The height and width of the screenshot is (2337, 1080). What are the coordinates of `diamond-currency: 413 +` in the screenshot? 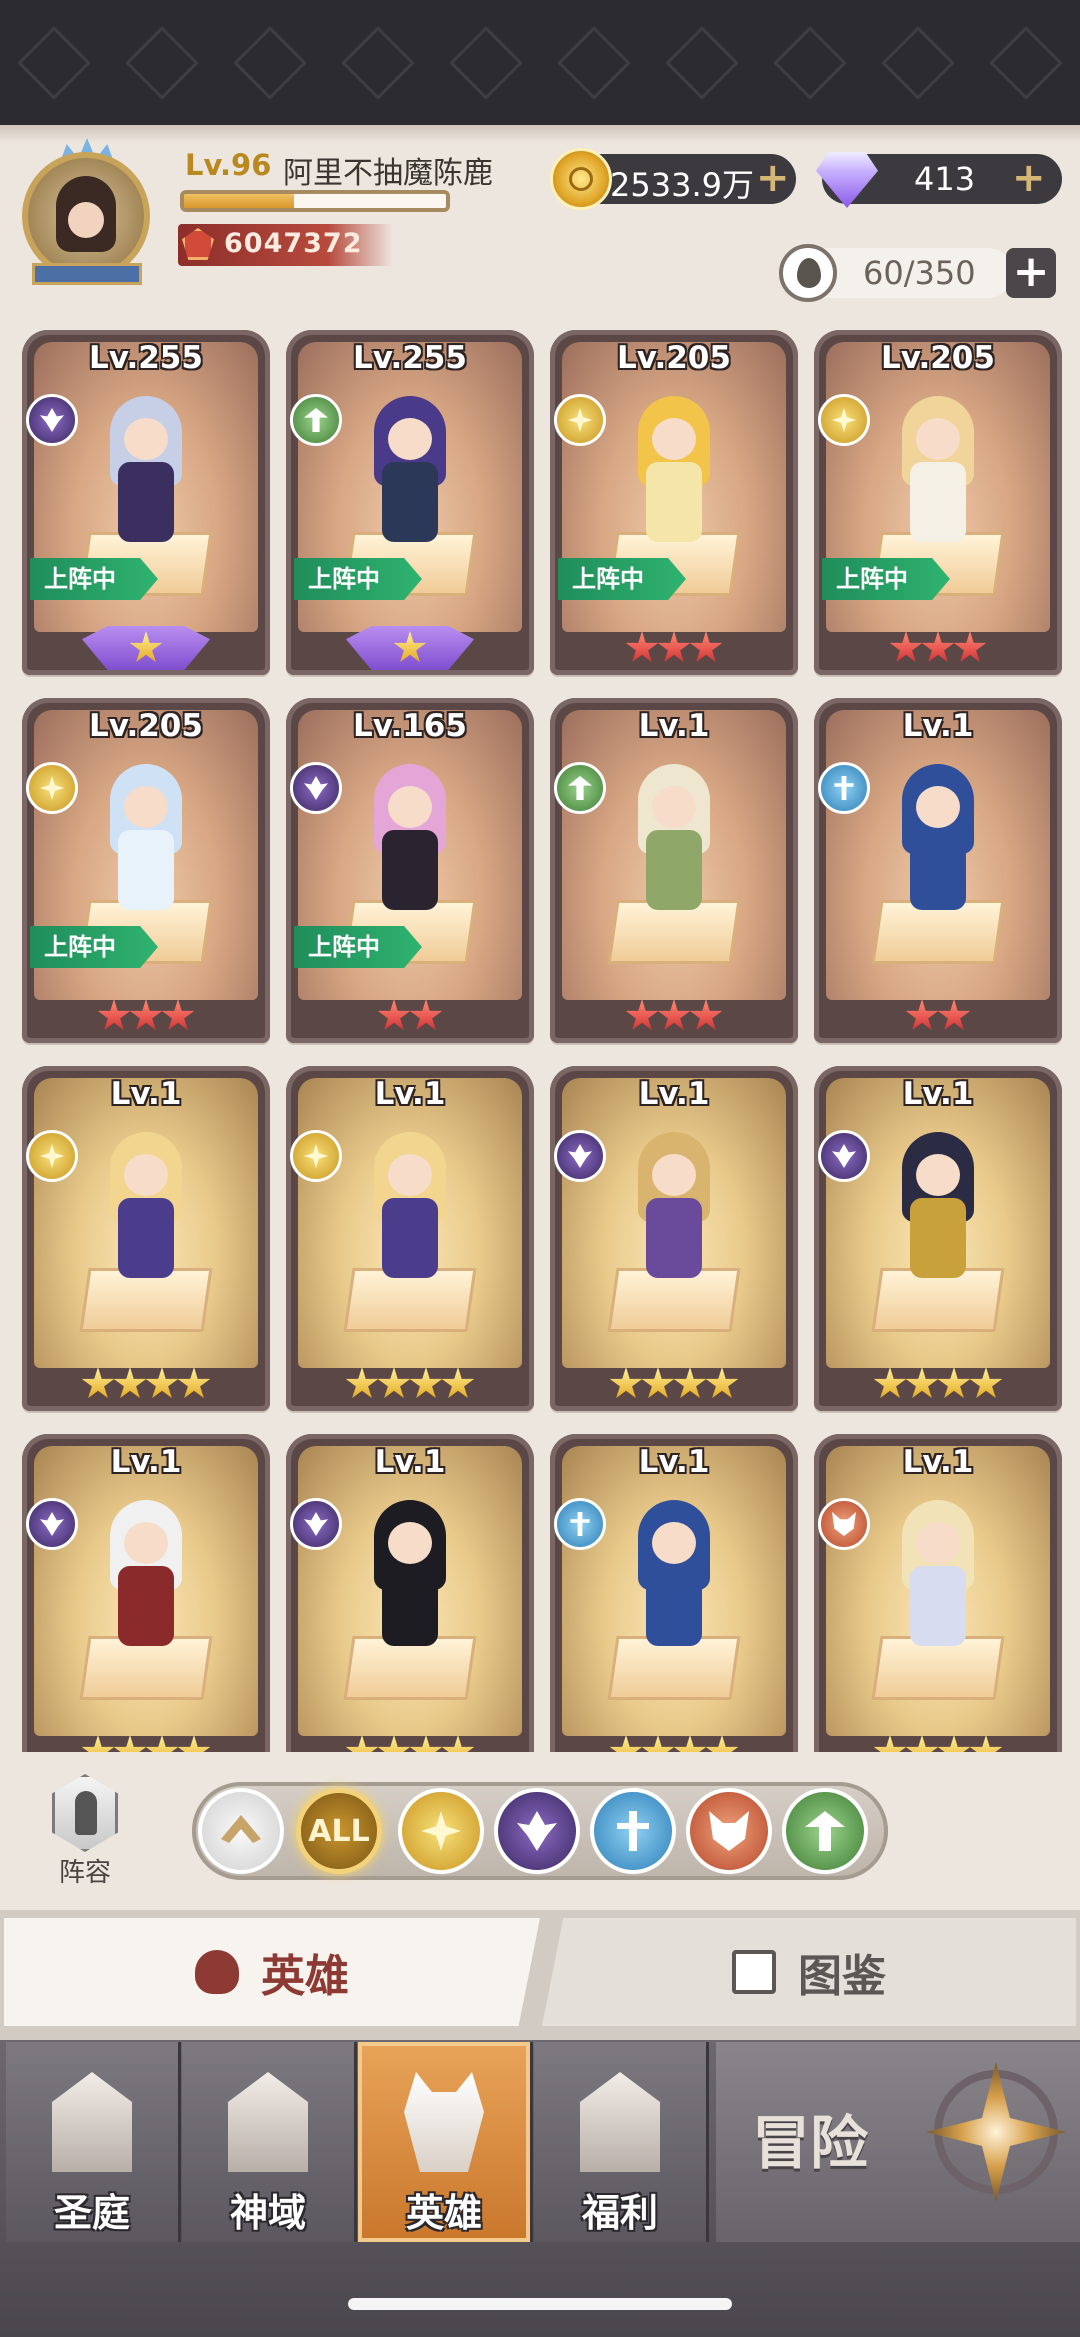 It's located at (939, 180).